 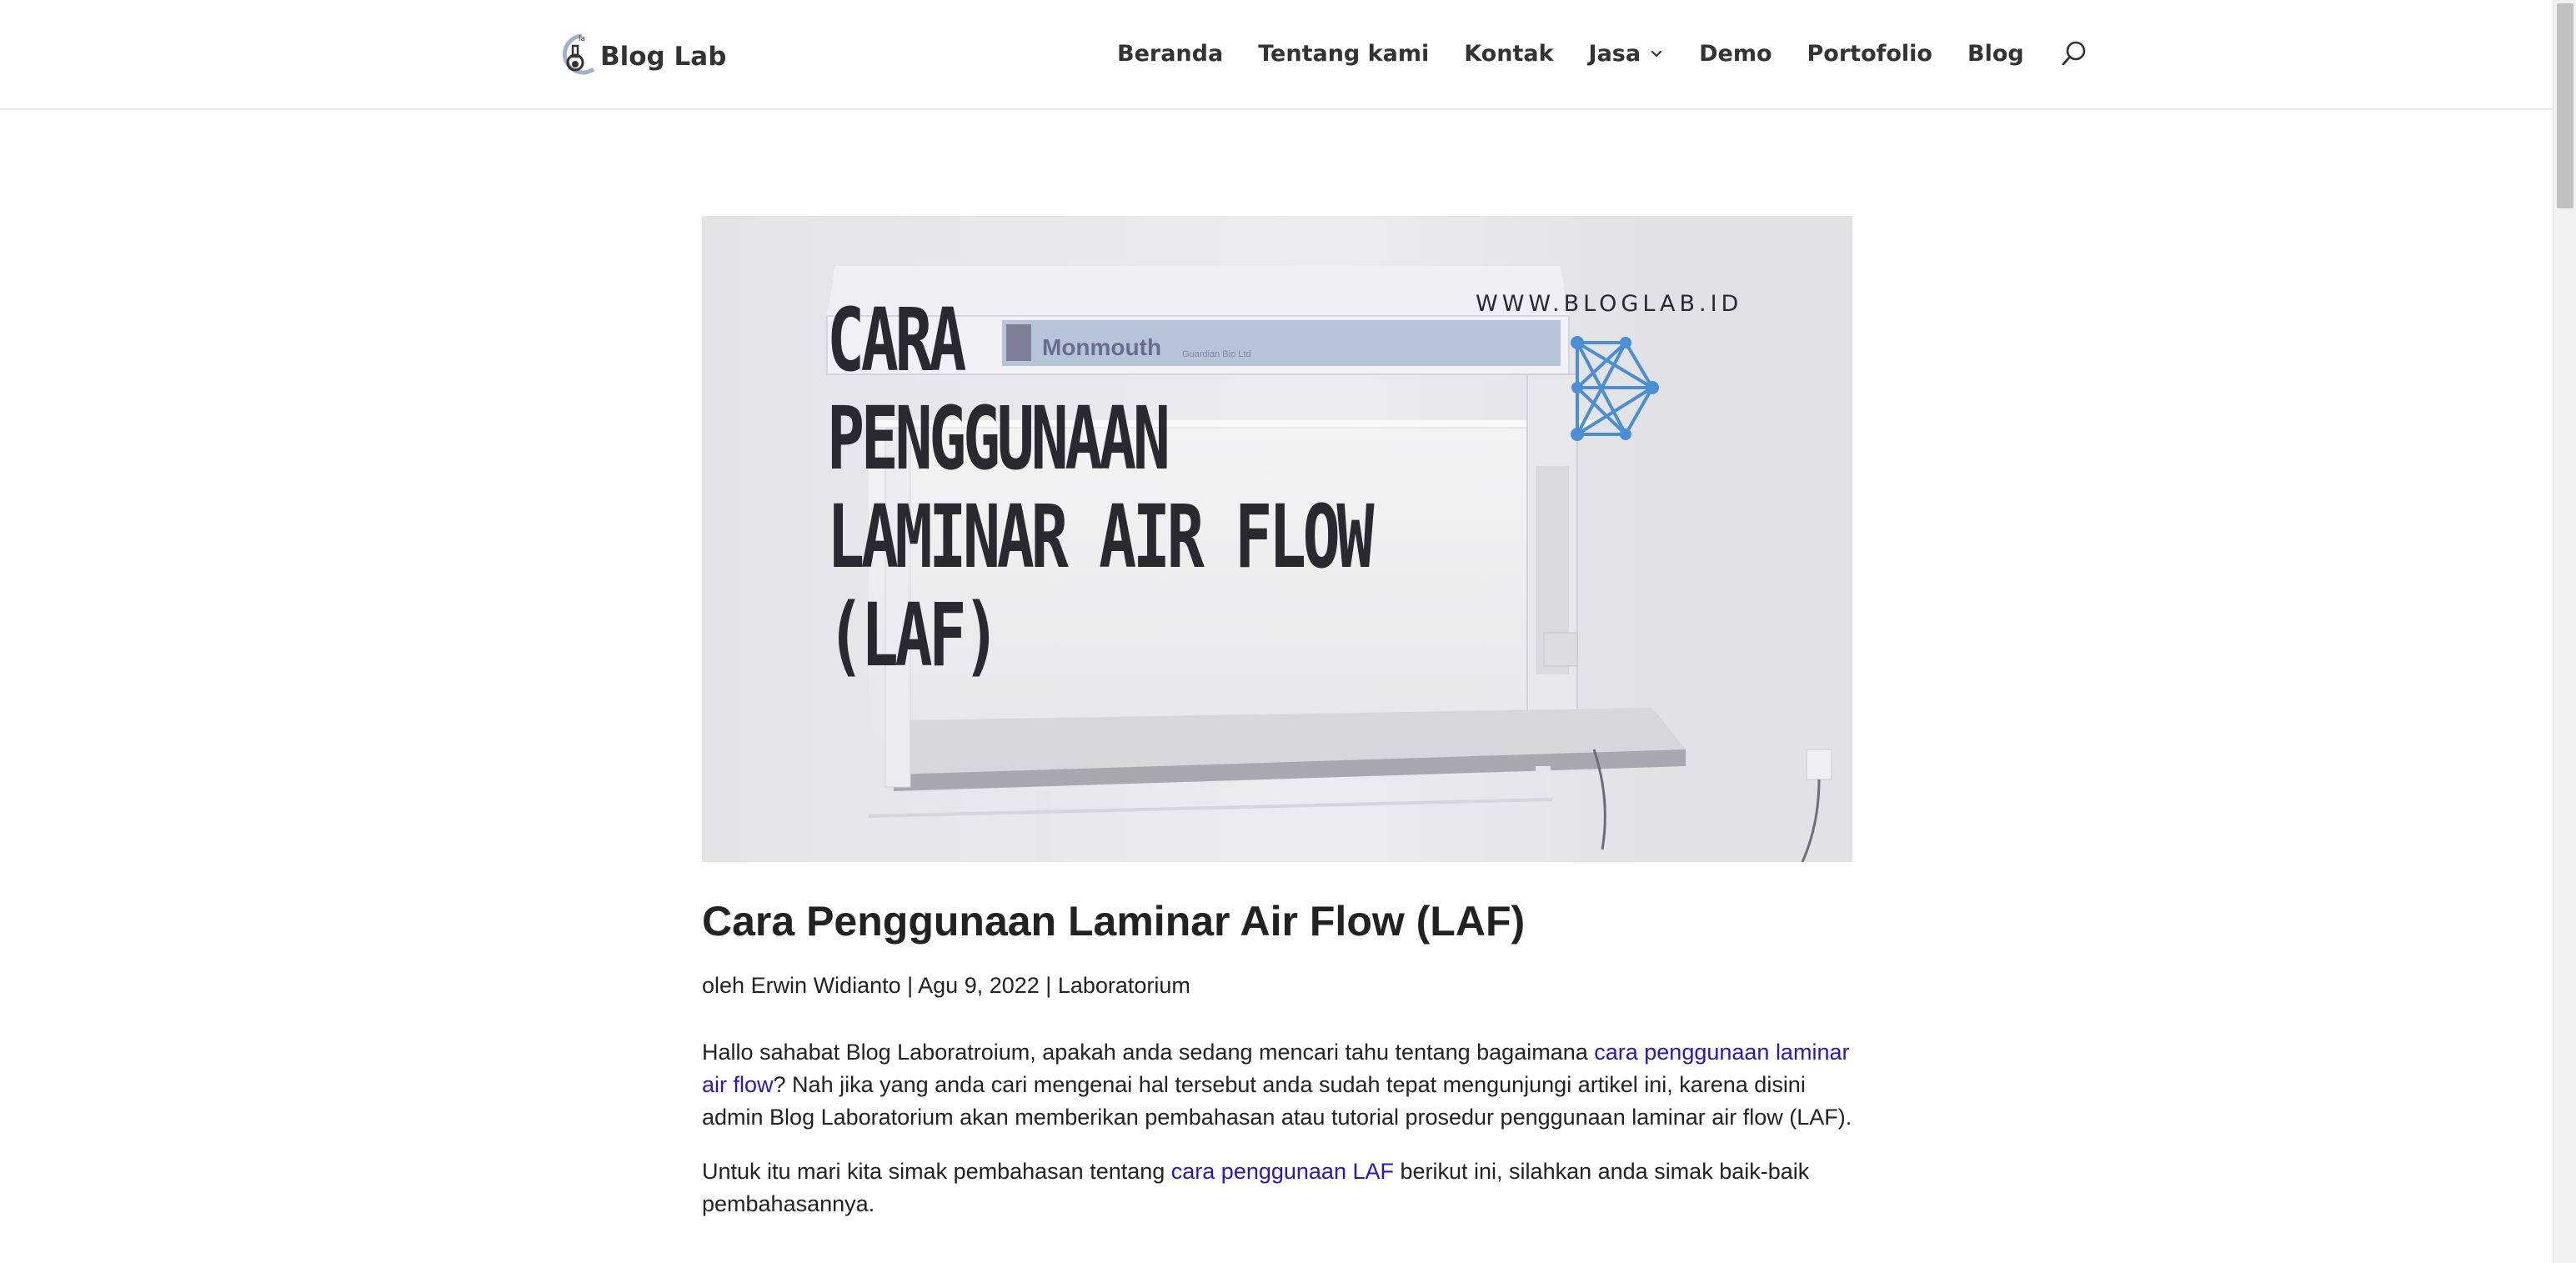 What do you see at coordinates (1114, 921) in the screenshot?
I see `article-title: Cara Penggunaan Laminar Air Flow (LAF)` at bounding box center [1114, 921].